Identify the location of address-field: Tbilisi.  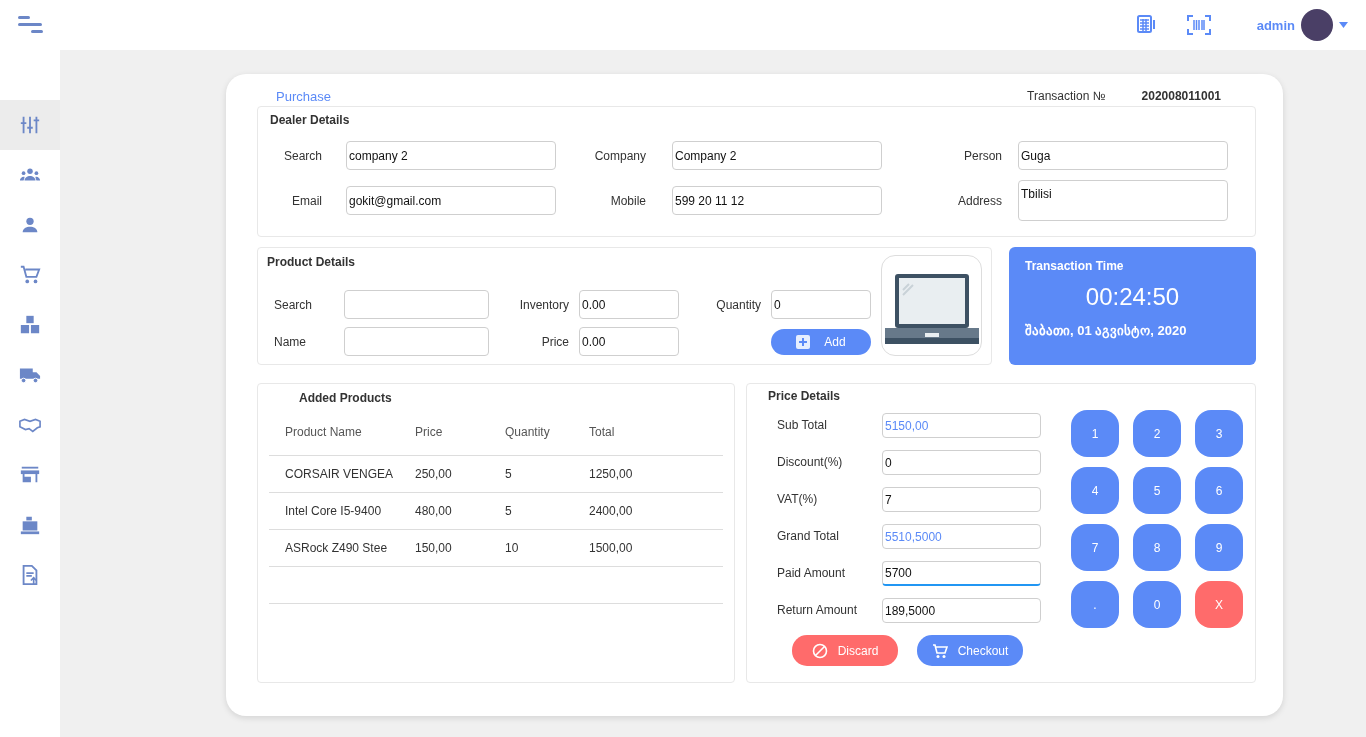
(1123, 200).